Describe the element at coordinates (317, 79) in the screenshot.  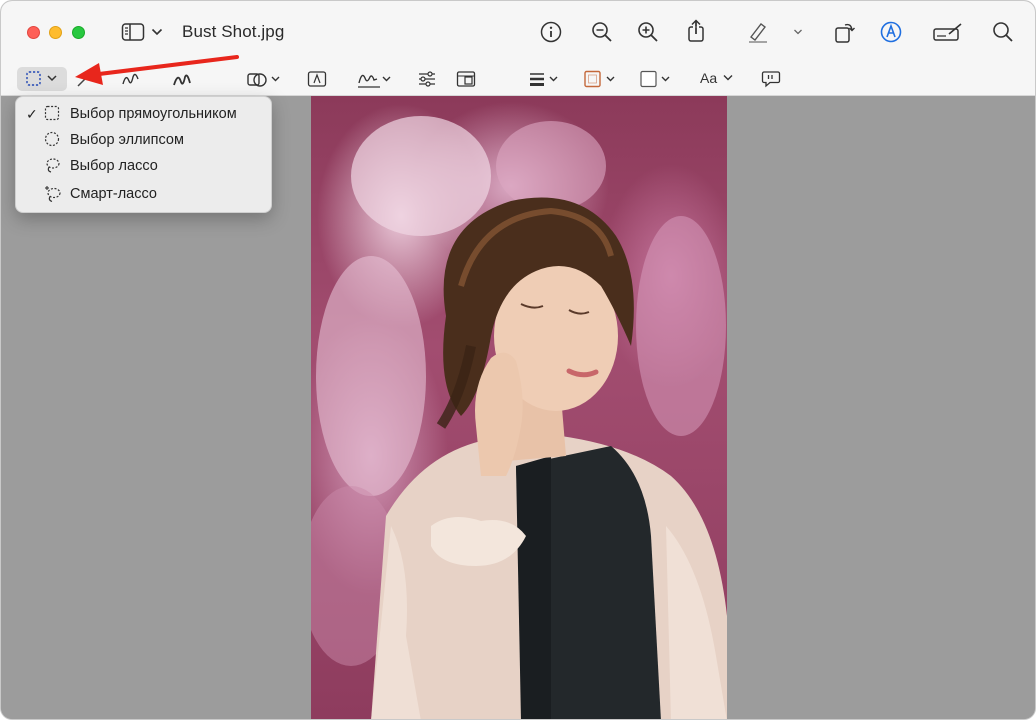
I see `text-box-icon` at that location.